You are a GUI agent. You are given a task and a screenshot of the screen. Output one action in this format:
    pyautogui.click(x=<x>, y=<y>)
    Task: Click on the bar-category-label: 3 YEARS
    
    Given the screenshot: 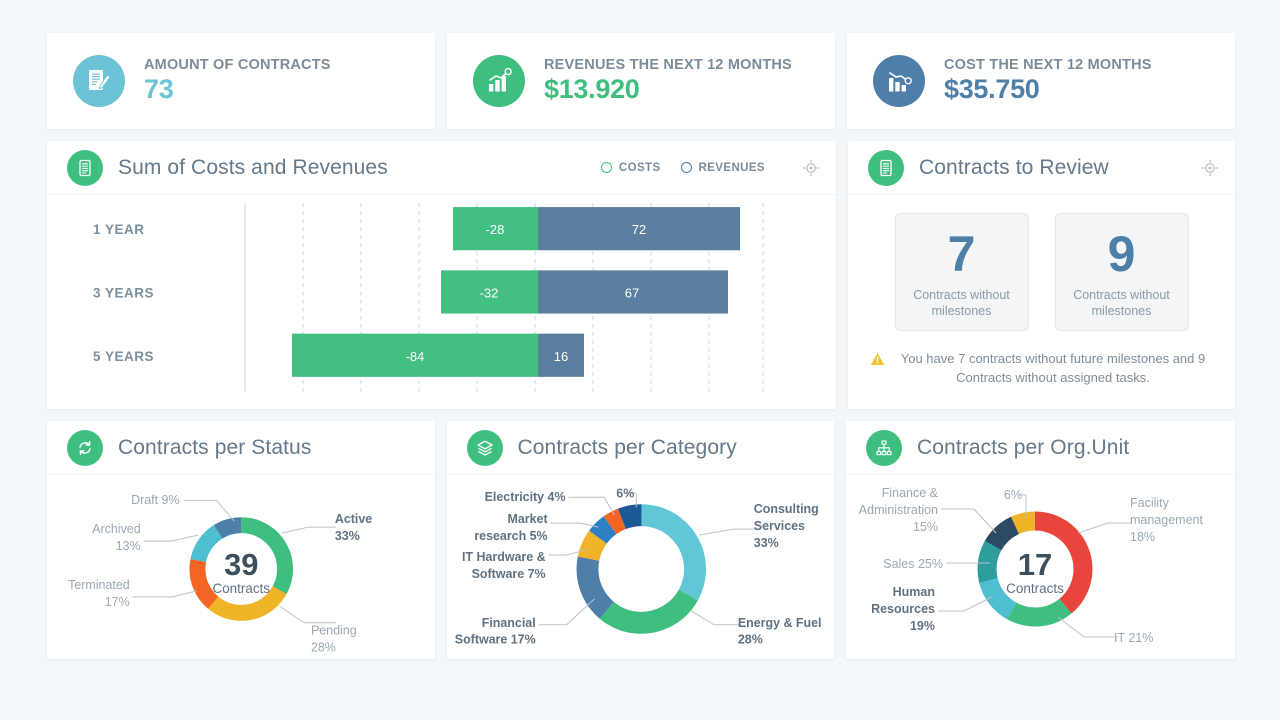 What is the action you would take?
    pyautogui.click(x=123, y=292)
    